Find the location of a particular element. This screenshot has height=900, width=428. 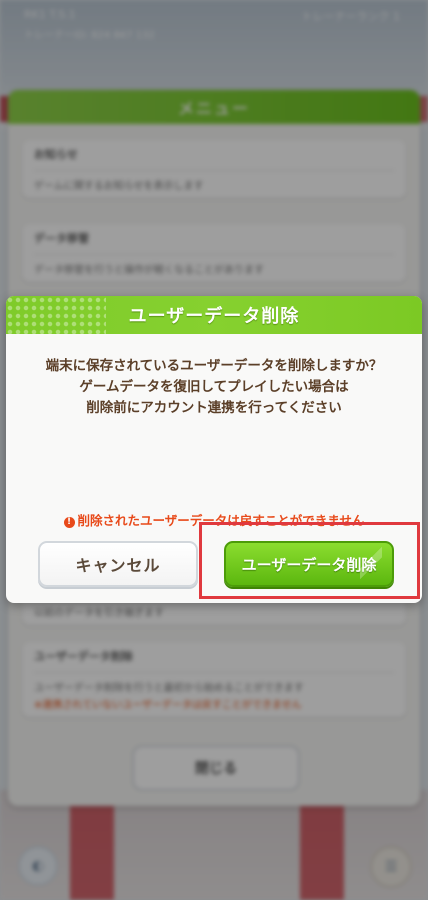

cancel-button: キャンセル is located at coordinates (118, 564).